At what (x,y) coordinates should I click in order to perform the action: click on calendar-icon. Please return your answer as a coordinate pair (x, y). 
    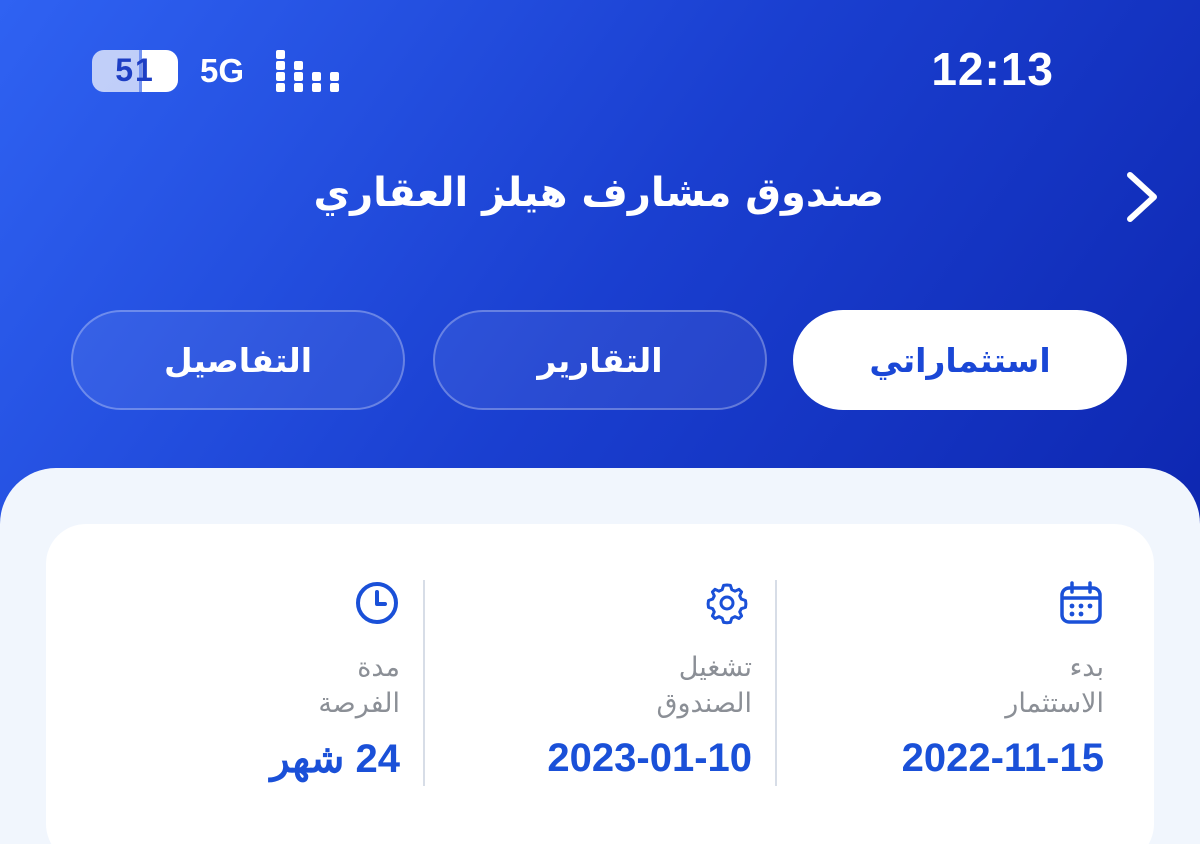
    Looking at the image, I should click on (1081, 602).